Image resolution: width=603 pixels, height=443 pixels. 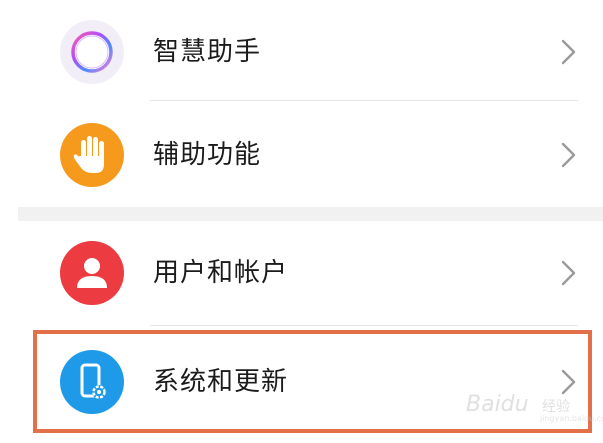 I want to click on hand-icon, so click(x=92, y=155).